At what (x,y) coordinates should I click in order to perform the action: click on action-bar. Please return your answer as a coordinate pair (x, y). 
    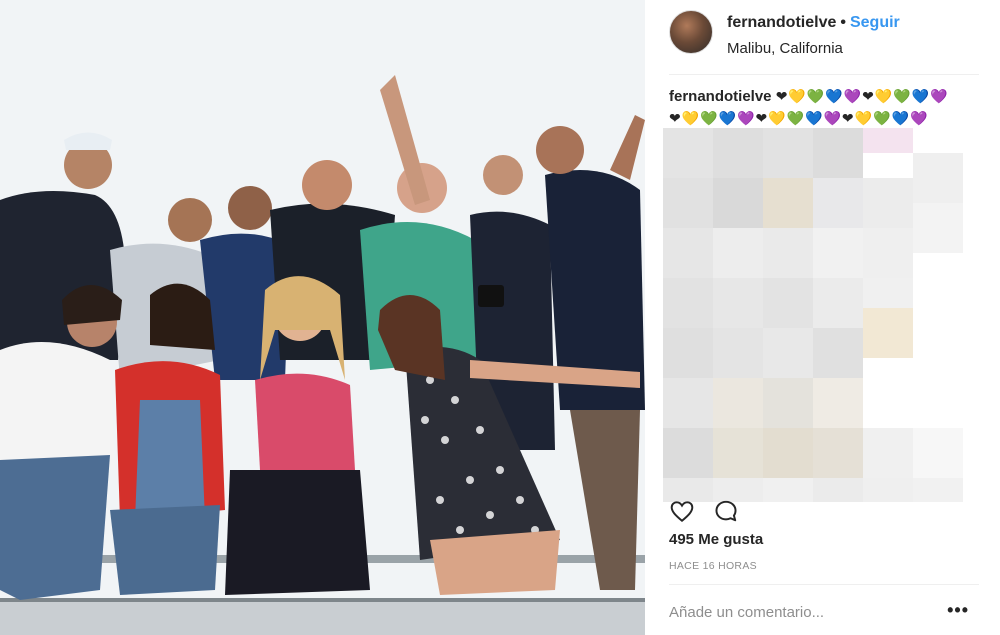
    Looking at the image, I should click on (729, 511).